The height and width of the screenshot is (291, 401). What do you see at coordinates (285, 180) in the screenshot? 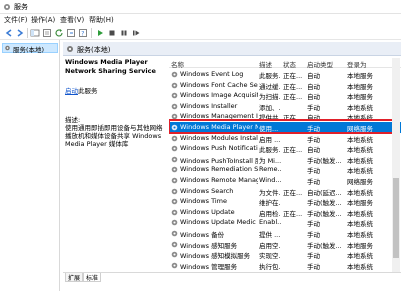
I see `table-row: Windows Remote Manage...Wind... 手动 网络服务` at bounding box center [285, 180].